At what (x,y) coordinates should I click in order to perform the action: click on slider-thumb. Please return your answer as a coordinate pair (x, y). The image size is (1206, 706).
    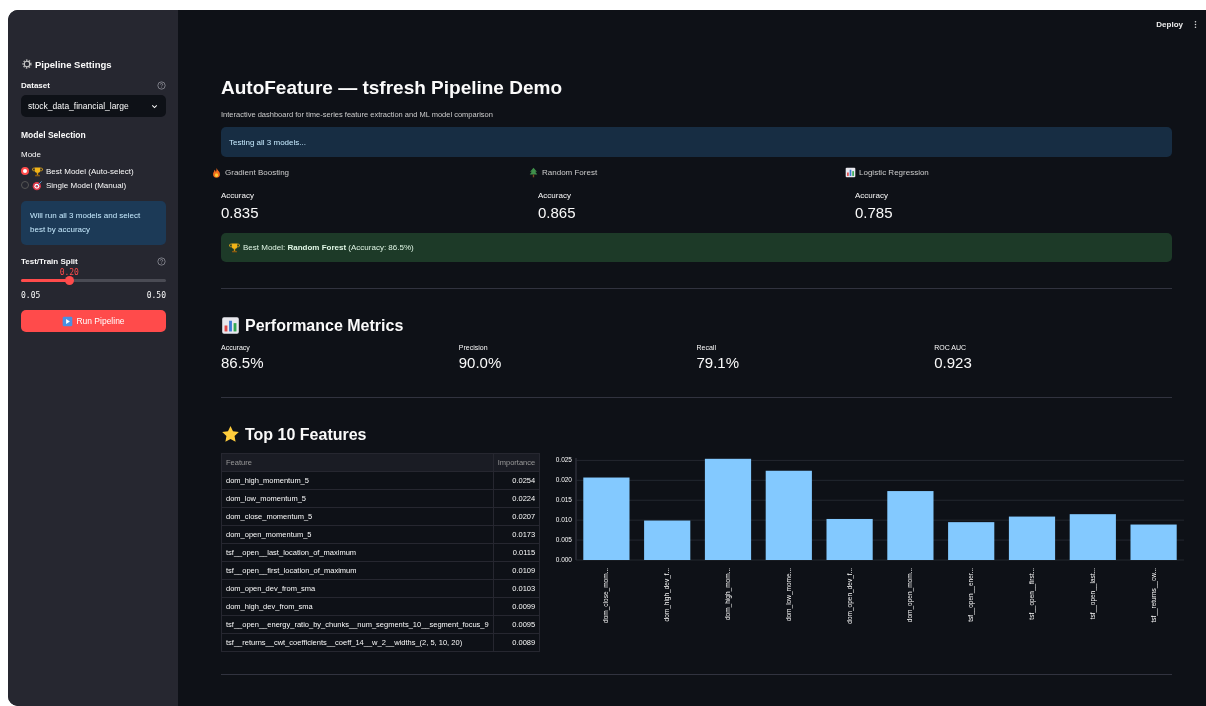
    Looking at the image, I should click on (69, 280).